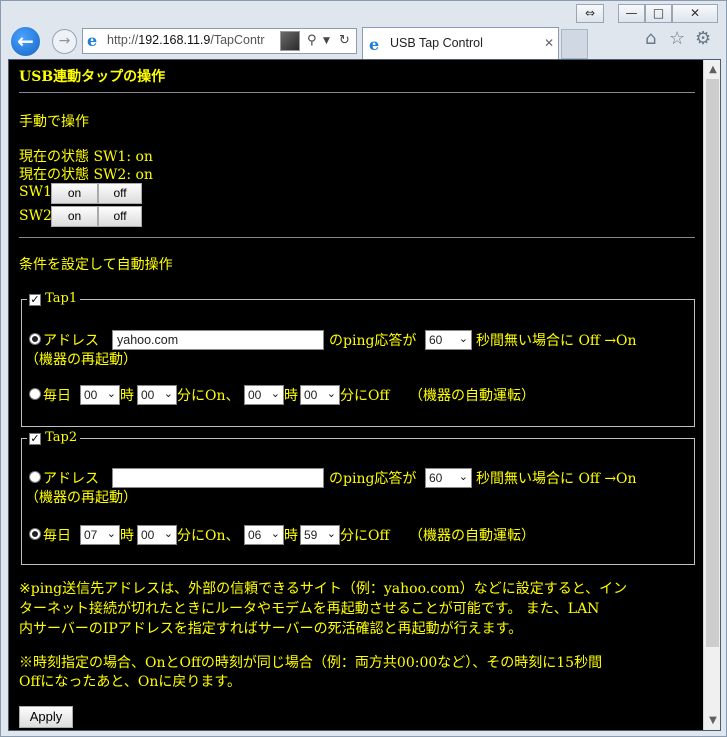  What do you see at coordinates (81, 498) in the screenshot?
I see `tap2-reboot-text: （機器の再起動）` at bounding box center [81, 498].